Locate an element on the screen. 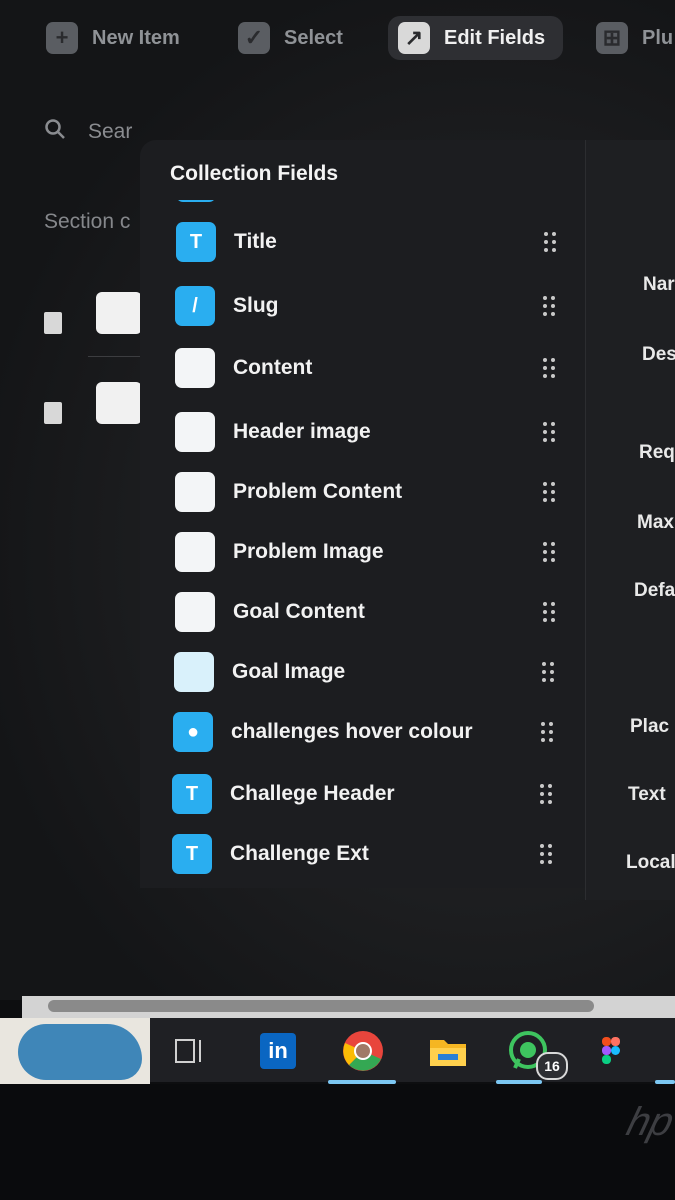 The image size is (675, 1200). field-label: Goal Content is located at coordinates (299, 611).